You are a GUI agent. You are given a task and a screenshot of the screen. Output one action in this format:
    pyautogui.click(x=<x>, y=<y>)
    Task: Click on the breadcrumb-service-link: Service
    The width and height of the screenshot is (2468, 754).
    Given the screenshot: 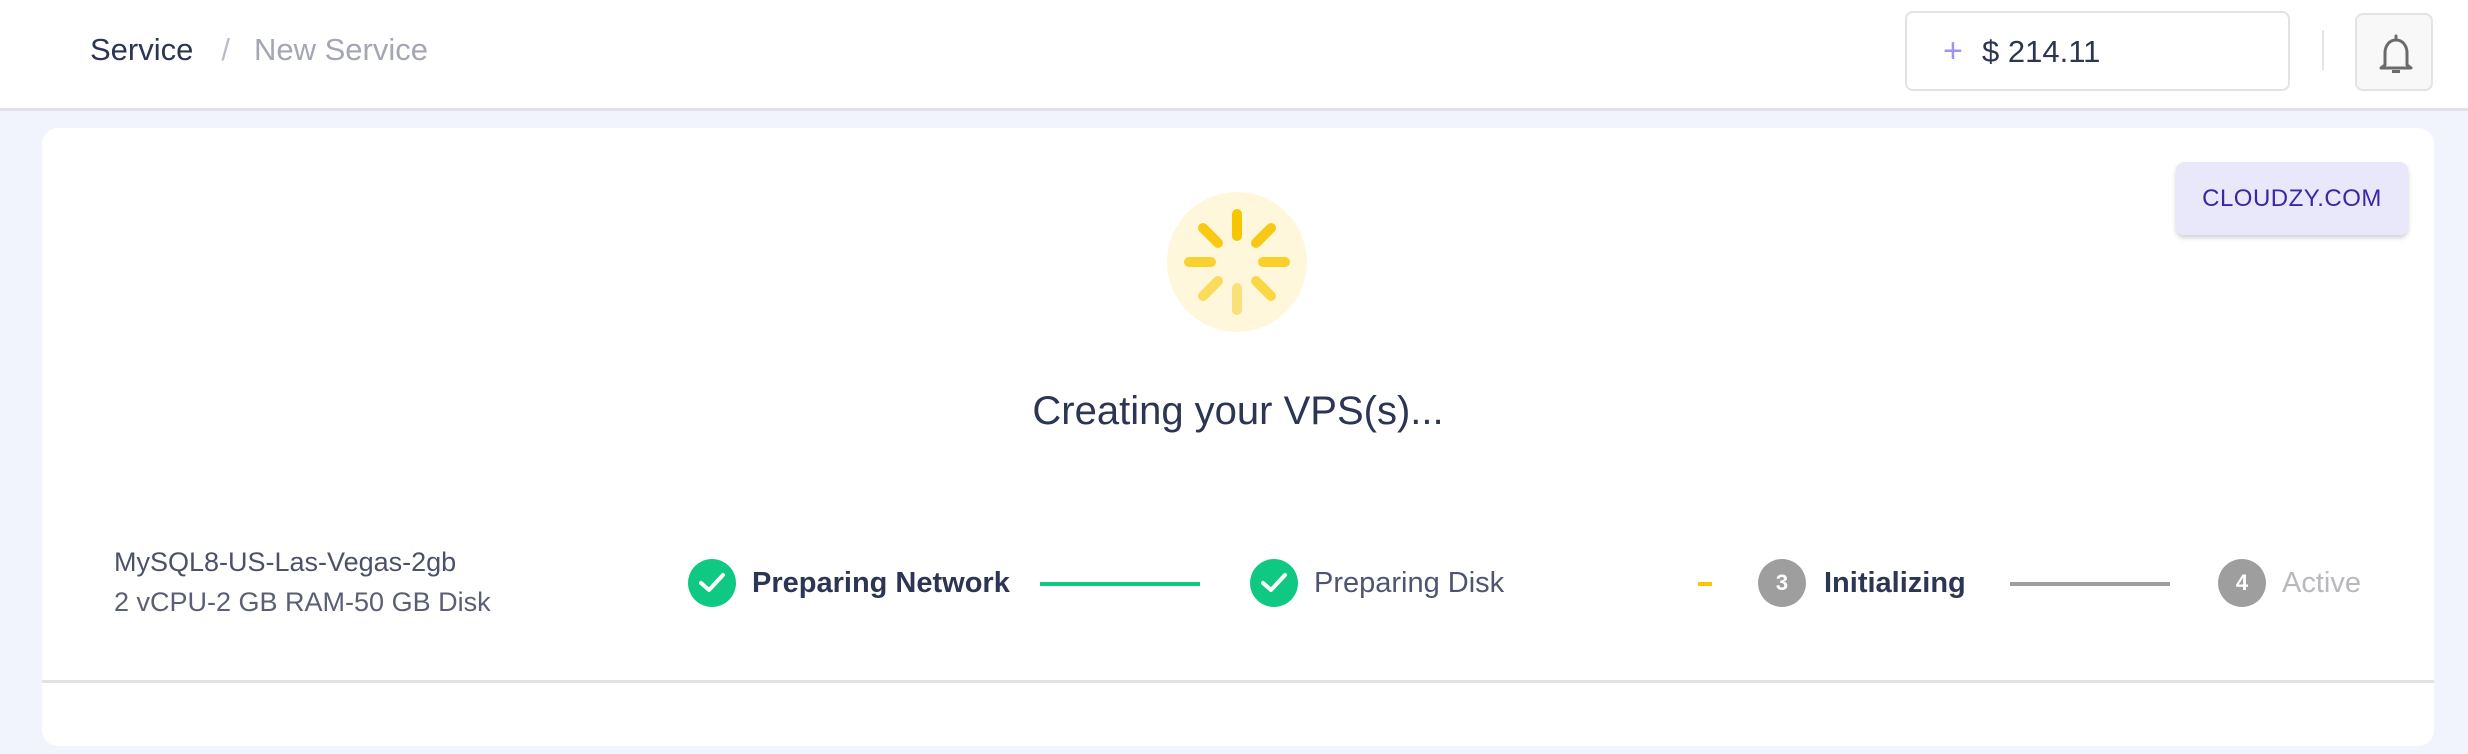 What is the action you would take?
    pyautogui.click(x=141, y=49)
    